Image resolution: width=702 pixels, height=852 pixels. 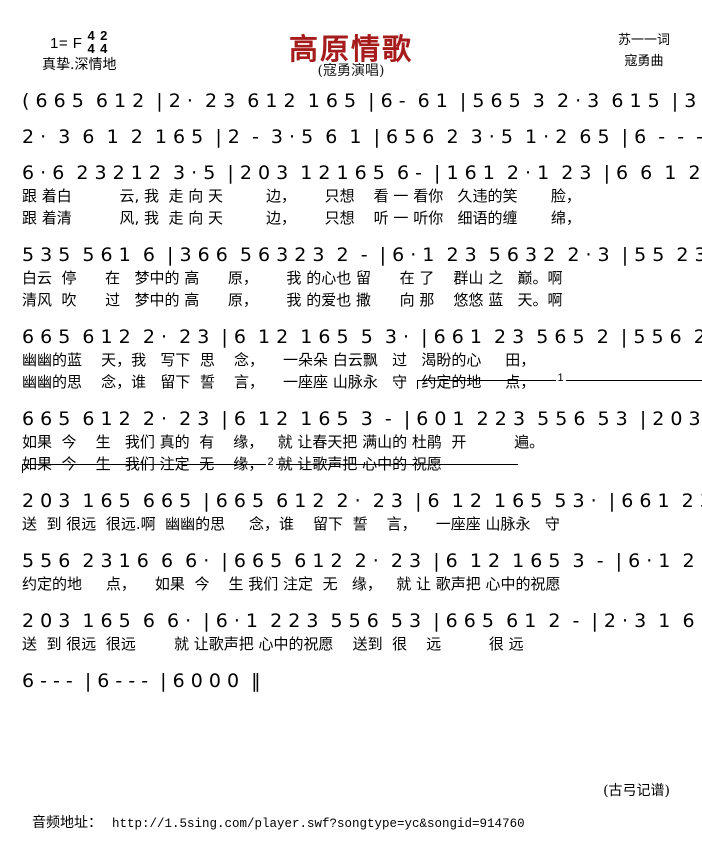 I want to click on composer-credit: 寇勇曲, so click(x=644, y=62).